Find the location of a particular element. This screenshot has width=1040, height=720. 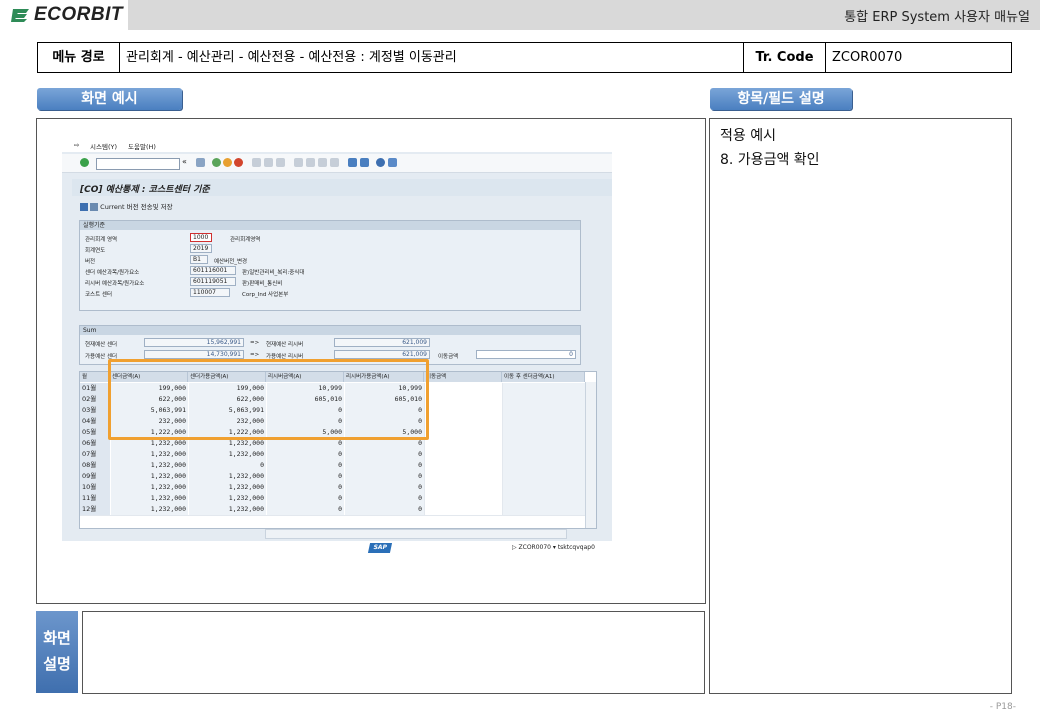

logo-text: ECORBIT is located at coordinates (78, 14).